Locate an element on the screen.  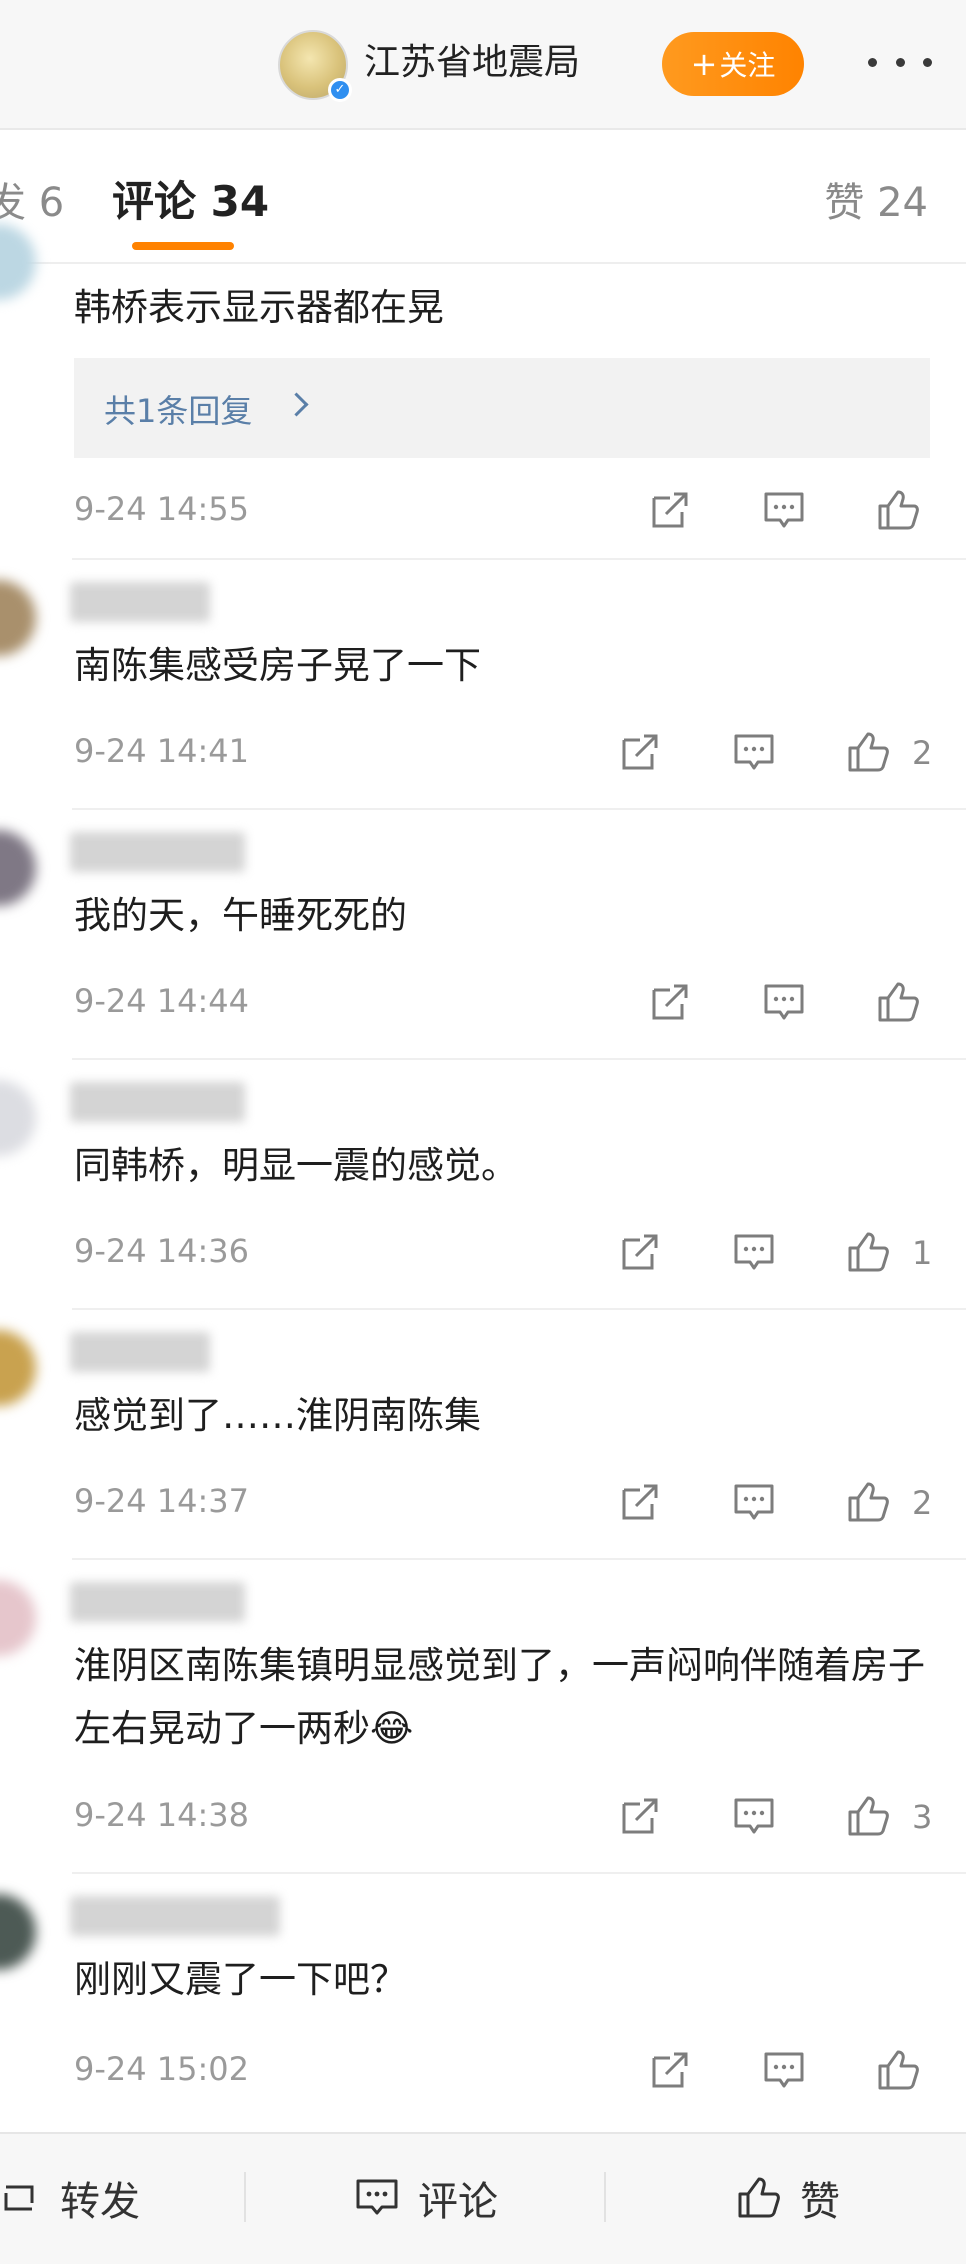
bottom-action-bar: 转发 评论 赞 is located at coordinates (483, 2198).